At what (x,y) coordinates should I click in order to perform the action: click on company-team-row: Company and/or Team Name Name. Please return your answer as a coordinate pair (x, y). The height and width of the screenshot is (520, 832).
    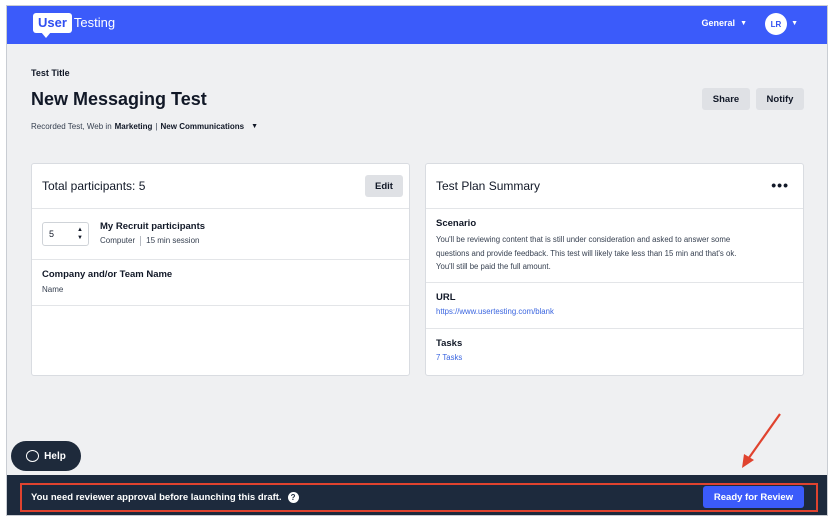
    Looking at the image, I should click on (220, 283).